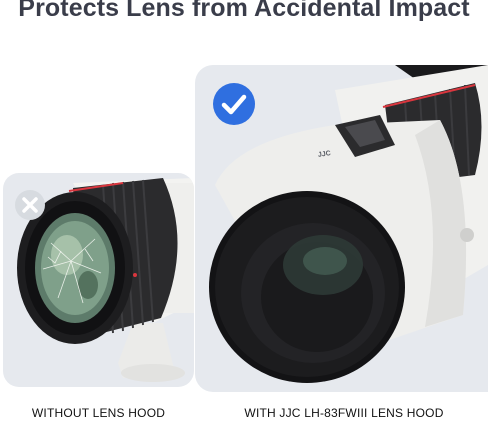 This screenshot has height=423, width=488. Describe the element at coordinates (244, 11) in the screenshot. I see `headline: Protects Lens from Accidental Impact` at that location.